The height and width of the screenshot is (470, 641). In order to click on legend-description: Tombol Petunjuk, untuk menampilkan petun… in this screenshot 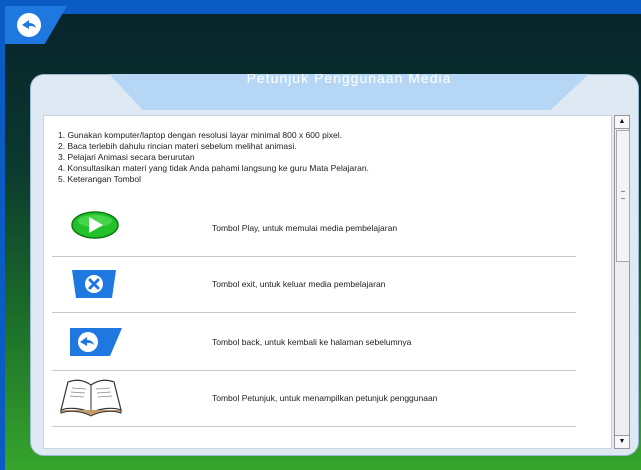, I will do `click(325, 398)`.